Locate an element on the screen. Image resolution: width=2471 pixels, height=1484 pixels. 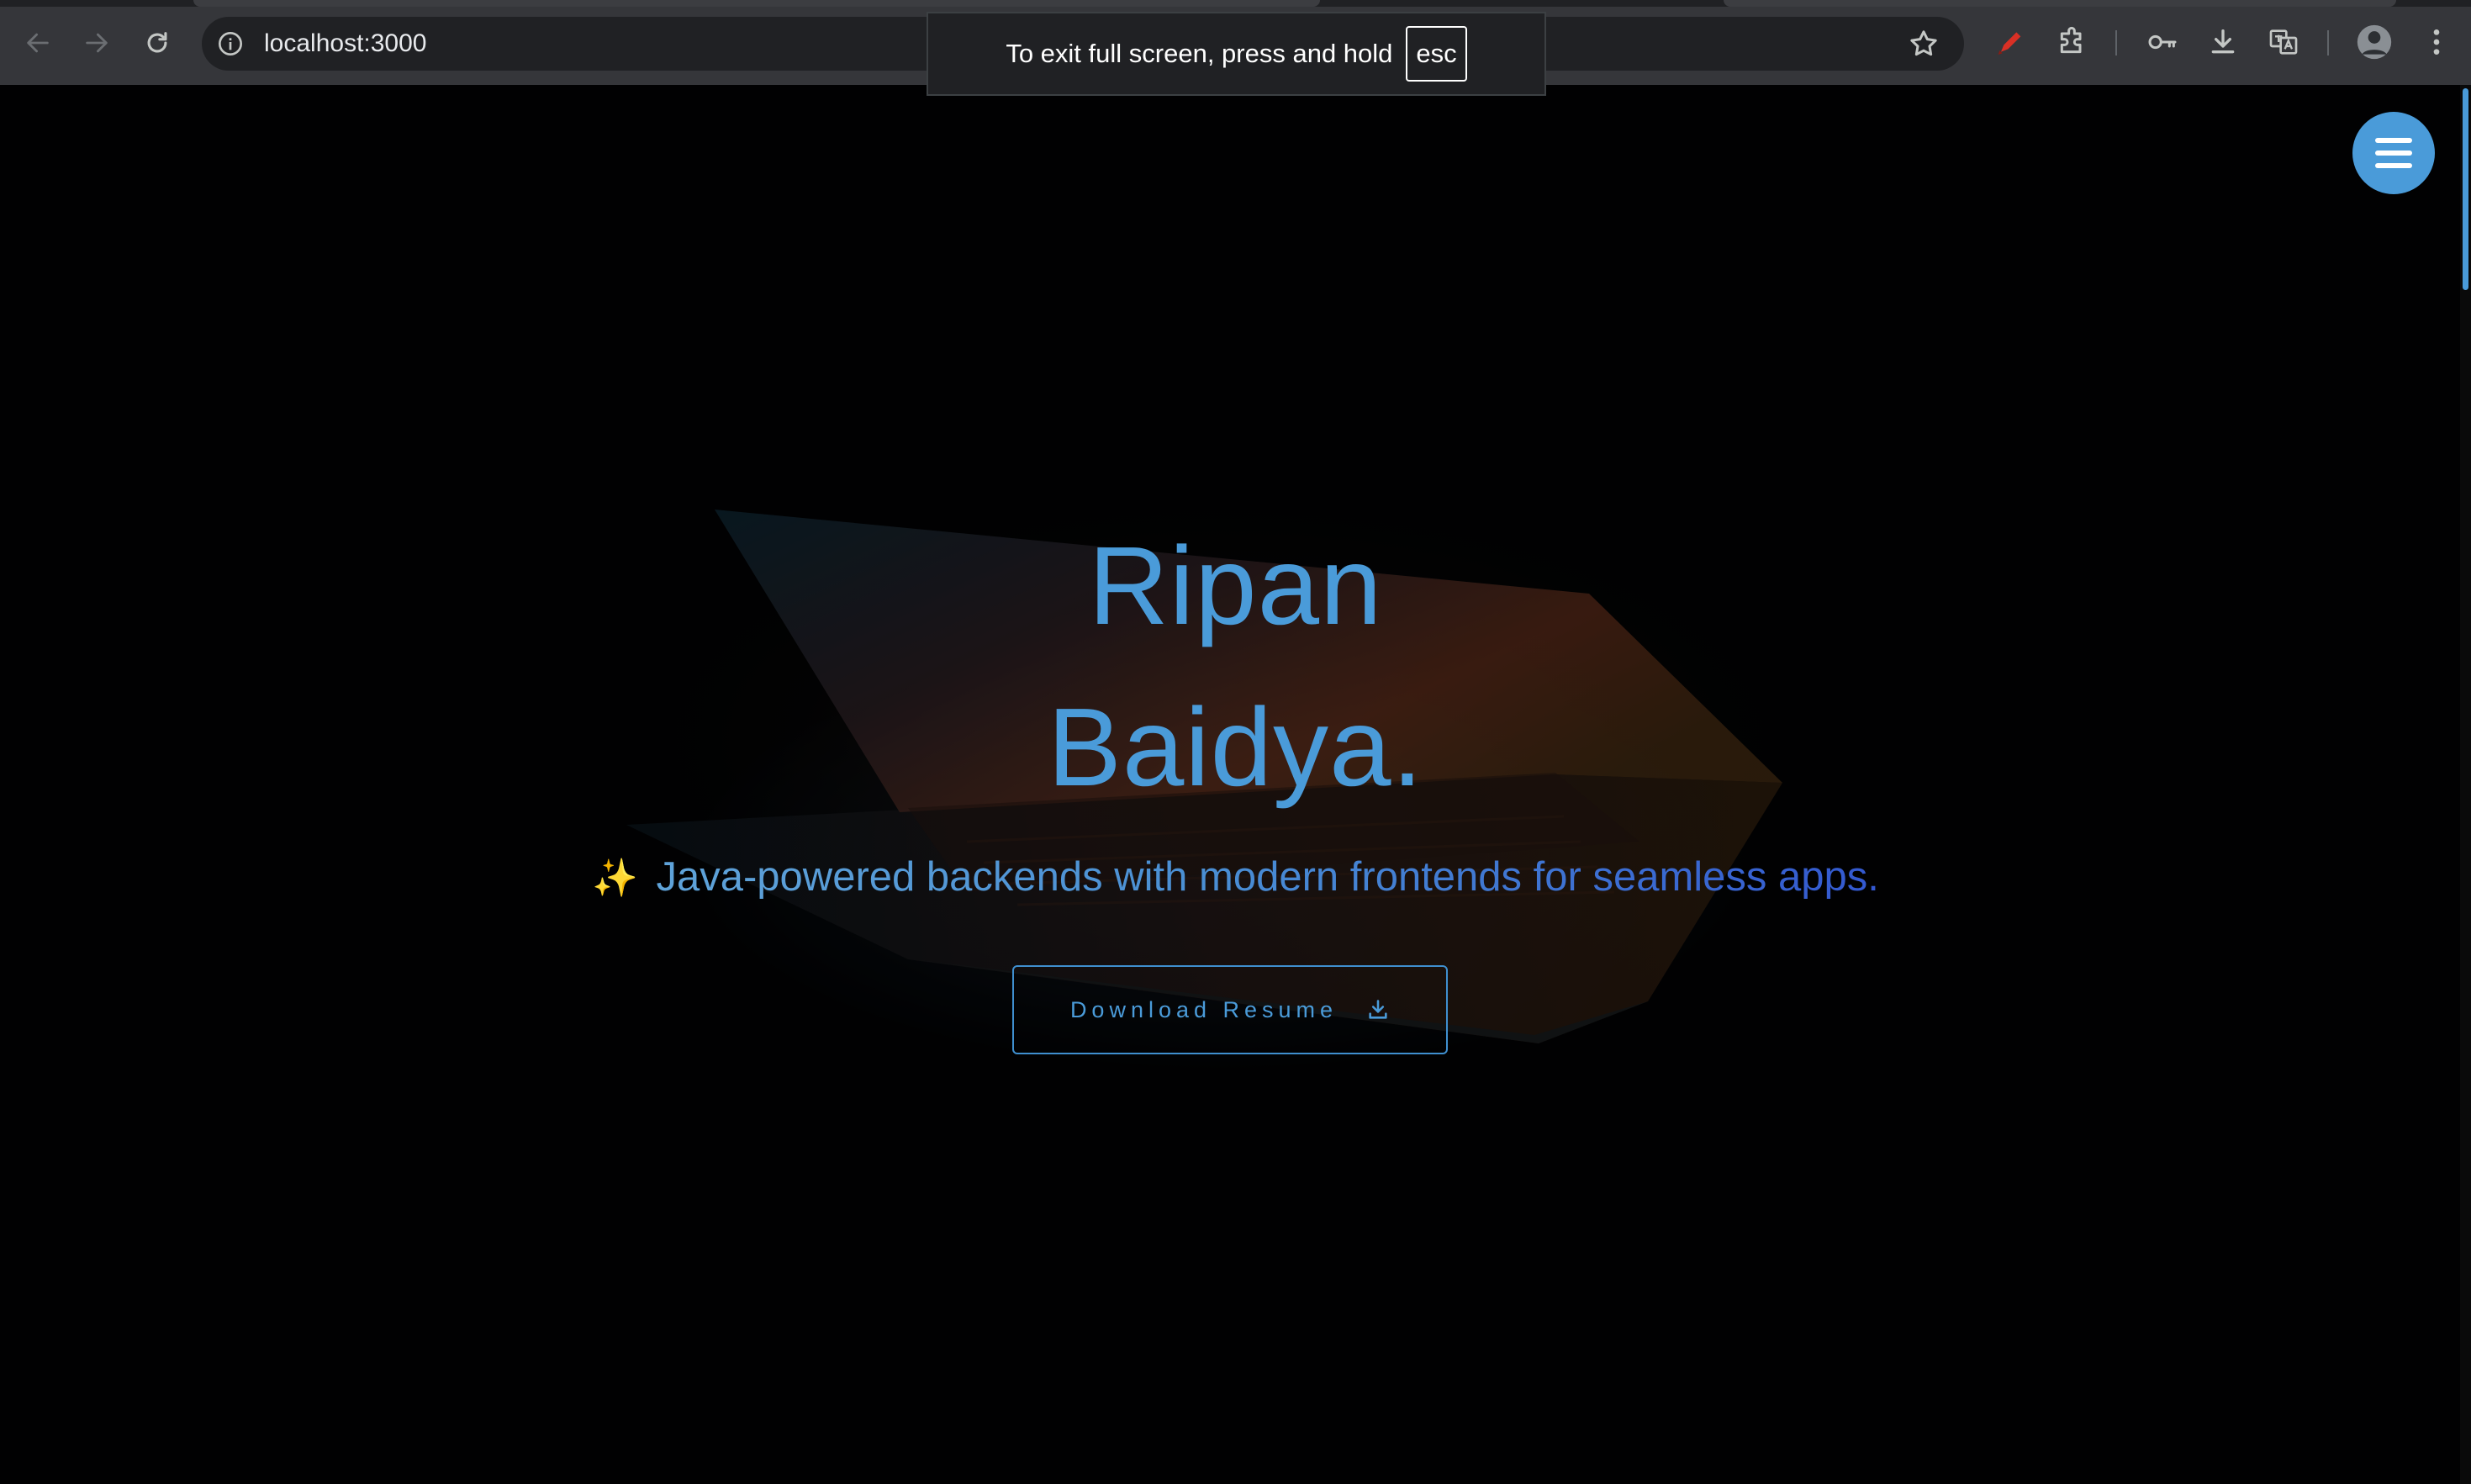
reload-button is located at coordinates (157, 43).